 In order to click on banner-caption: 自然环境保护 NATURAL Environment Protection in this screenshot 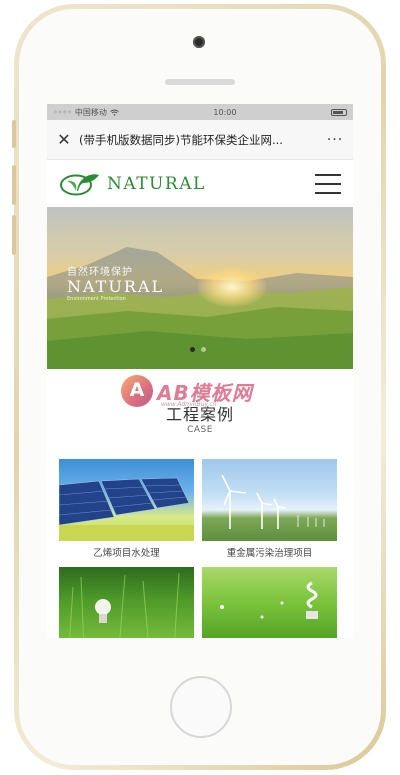, I will do `click(115, 282)`.